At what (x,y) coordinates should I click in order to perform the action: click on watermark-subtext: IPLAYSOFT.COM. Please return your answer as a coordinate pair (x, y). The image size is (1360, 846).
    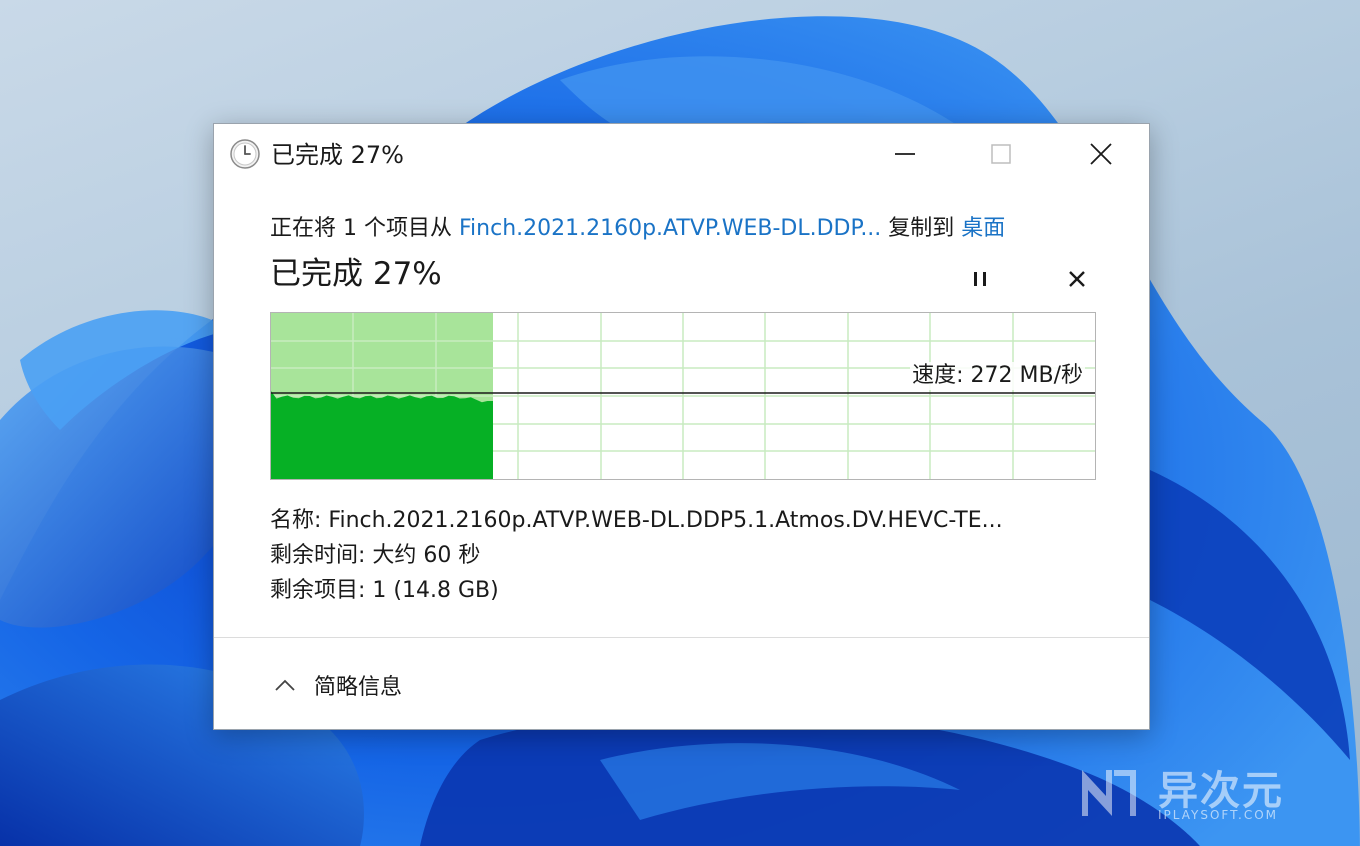
    Looking at the image, I should click on (1218, 815).